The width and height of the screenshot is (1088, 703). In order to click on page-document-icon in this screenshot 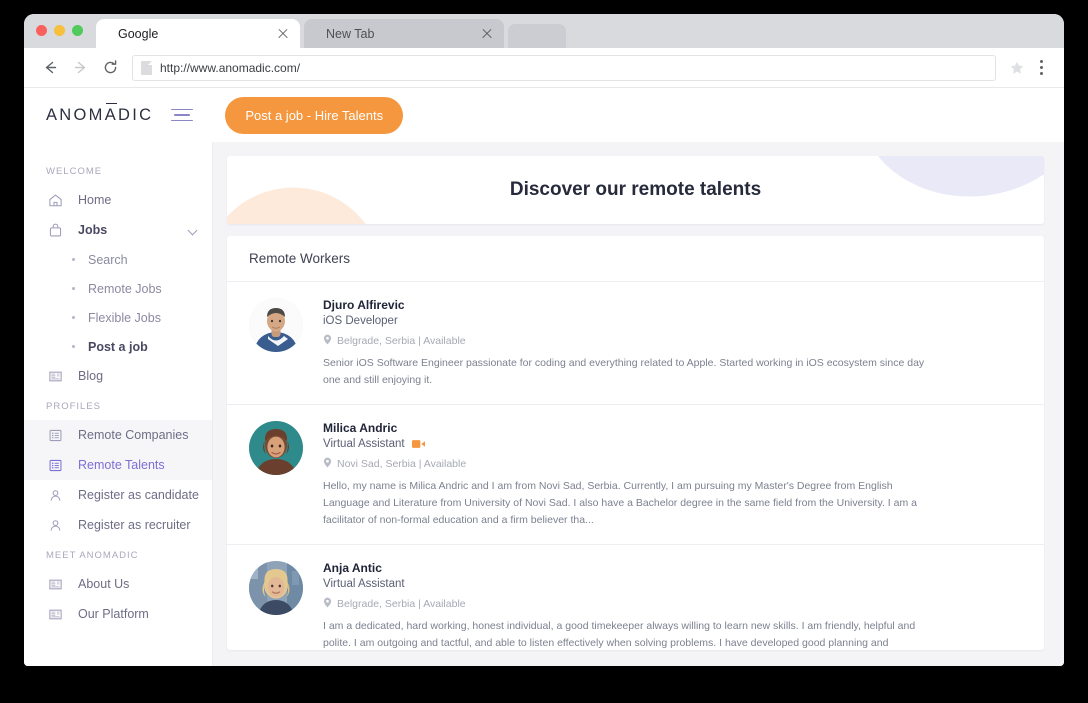, I will do `click(146, 67)`.